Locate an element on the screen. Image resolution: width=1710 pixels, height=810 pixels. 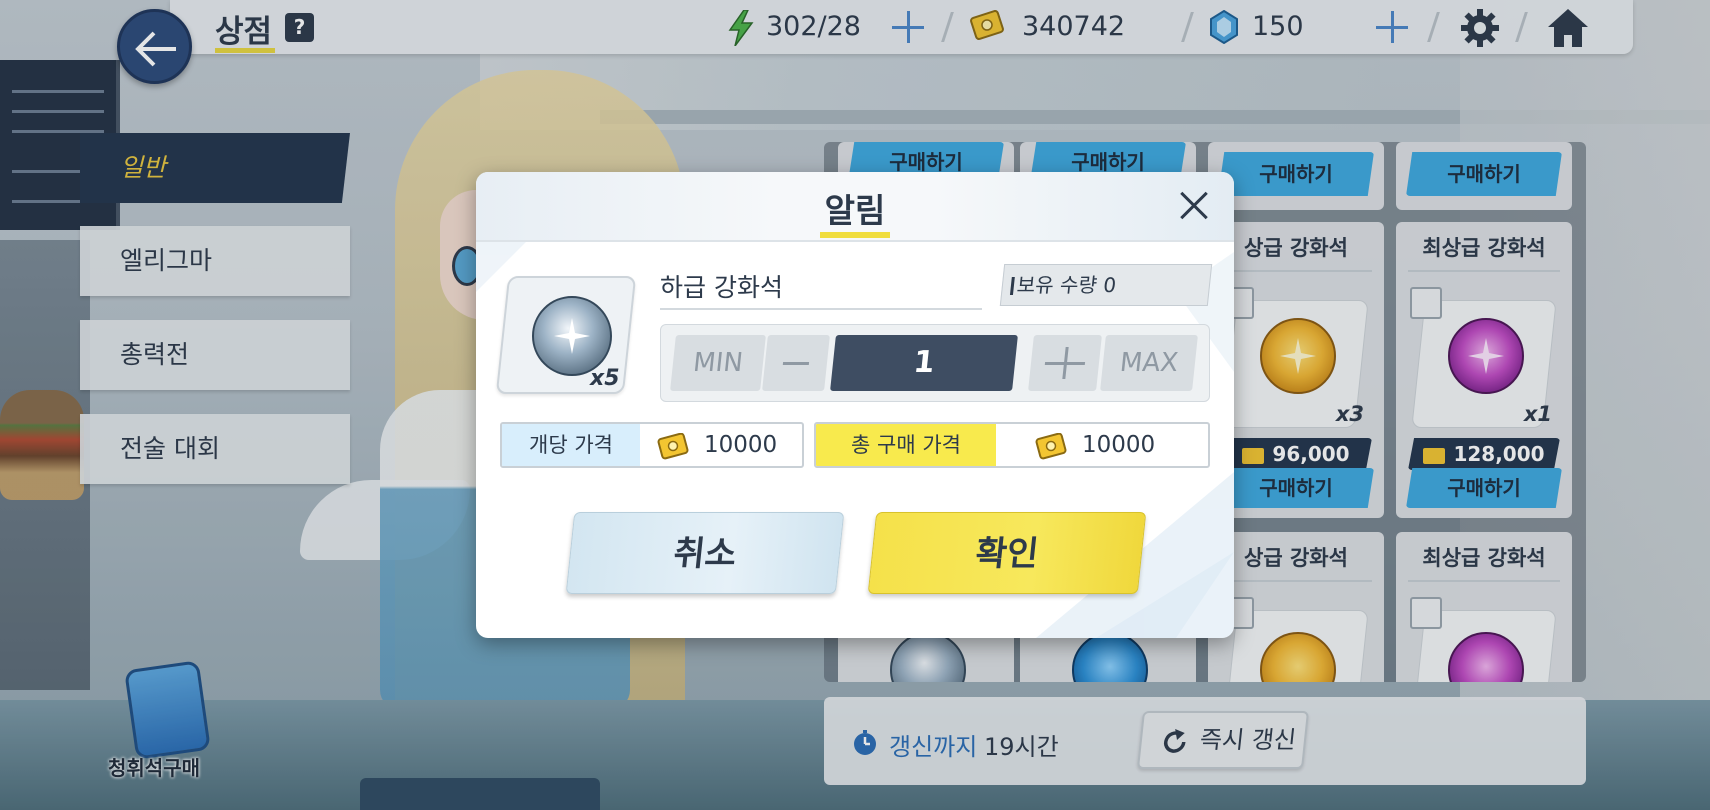
cancel-button: 취소 is located at coordinates (705, 553).